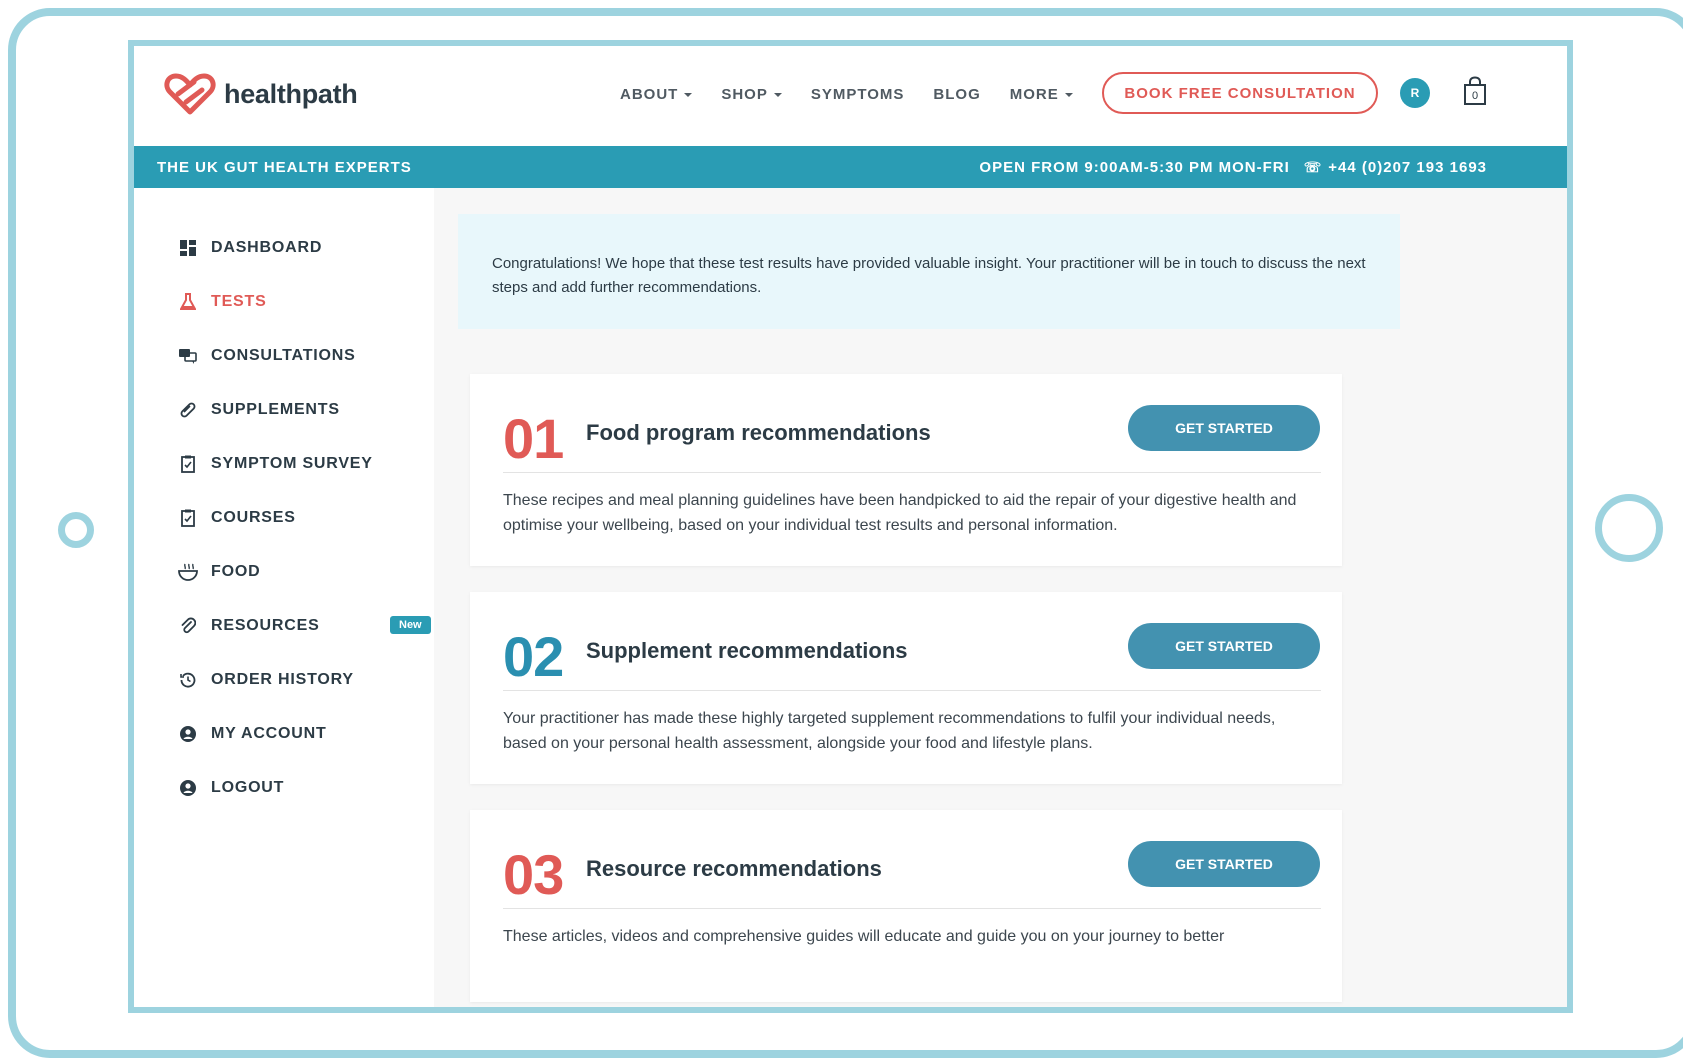  Describe the element at coordinates (292, 463) in the screenshot. I see `sidebar-item-label: SYMPTOM SURVEY` at that location.